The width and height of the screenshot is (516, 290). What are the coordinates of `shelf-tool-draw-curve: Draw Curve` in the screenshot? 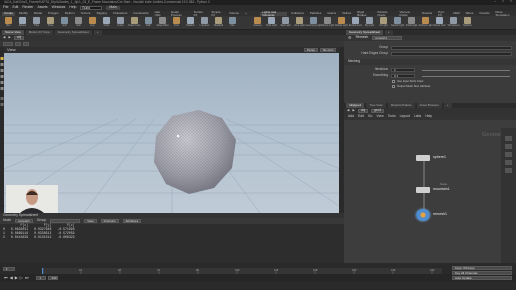 It's located at (134, 22).